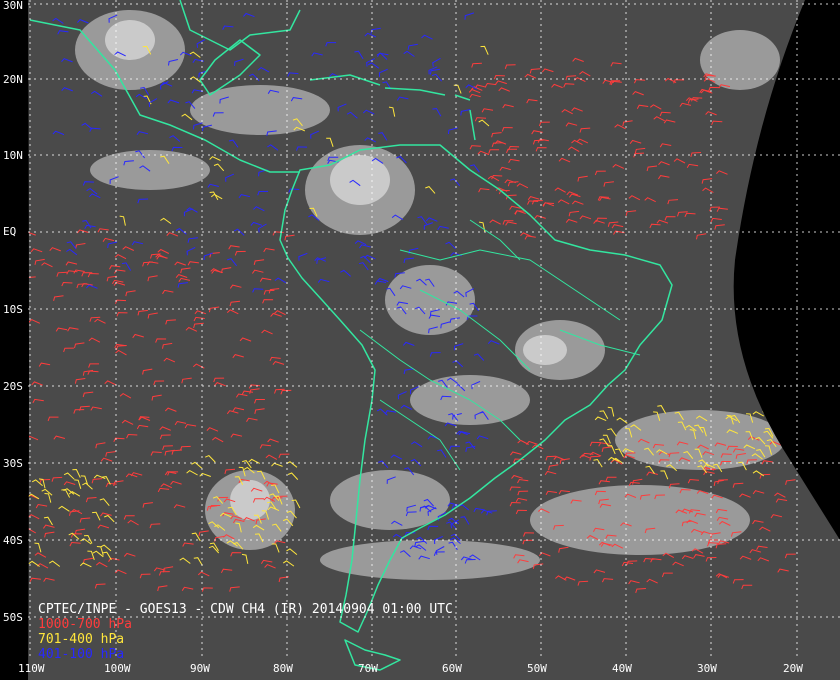  Describe the element at coordinates (85, 624) in the screenshot. I see `legend-low-level: 1000-700 hPa` at that location.